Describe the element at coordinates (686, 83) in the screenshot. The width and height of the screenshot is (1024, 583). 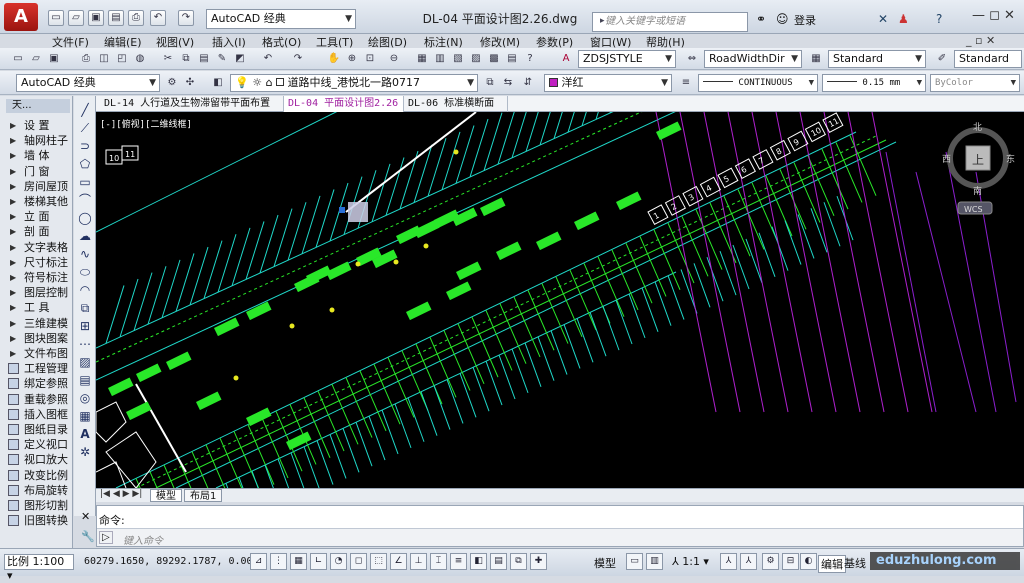
I see `linetype-icon: ≡` at that location.